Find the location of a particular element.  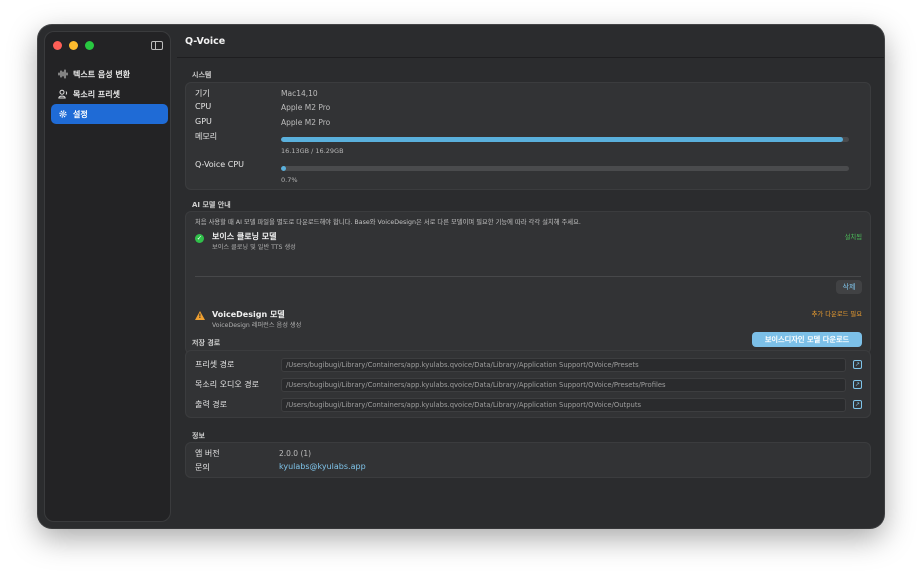

sidebar-item-label: 목소리 프리셋 is located at coordinates (96, 94).